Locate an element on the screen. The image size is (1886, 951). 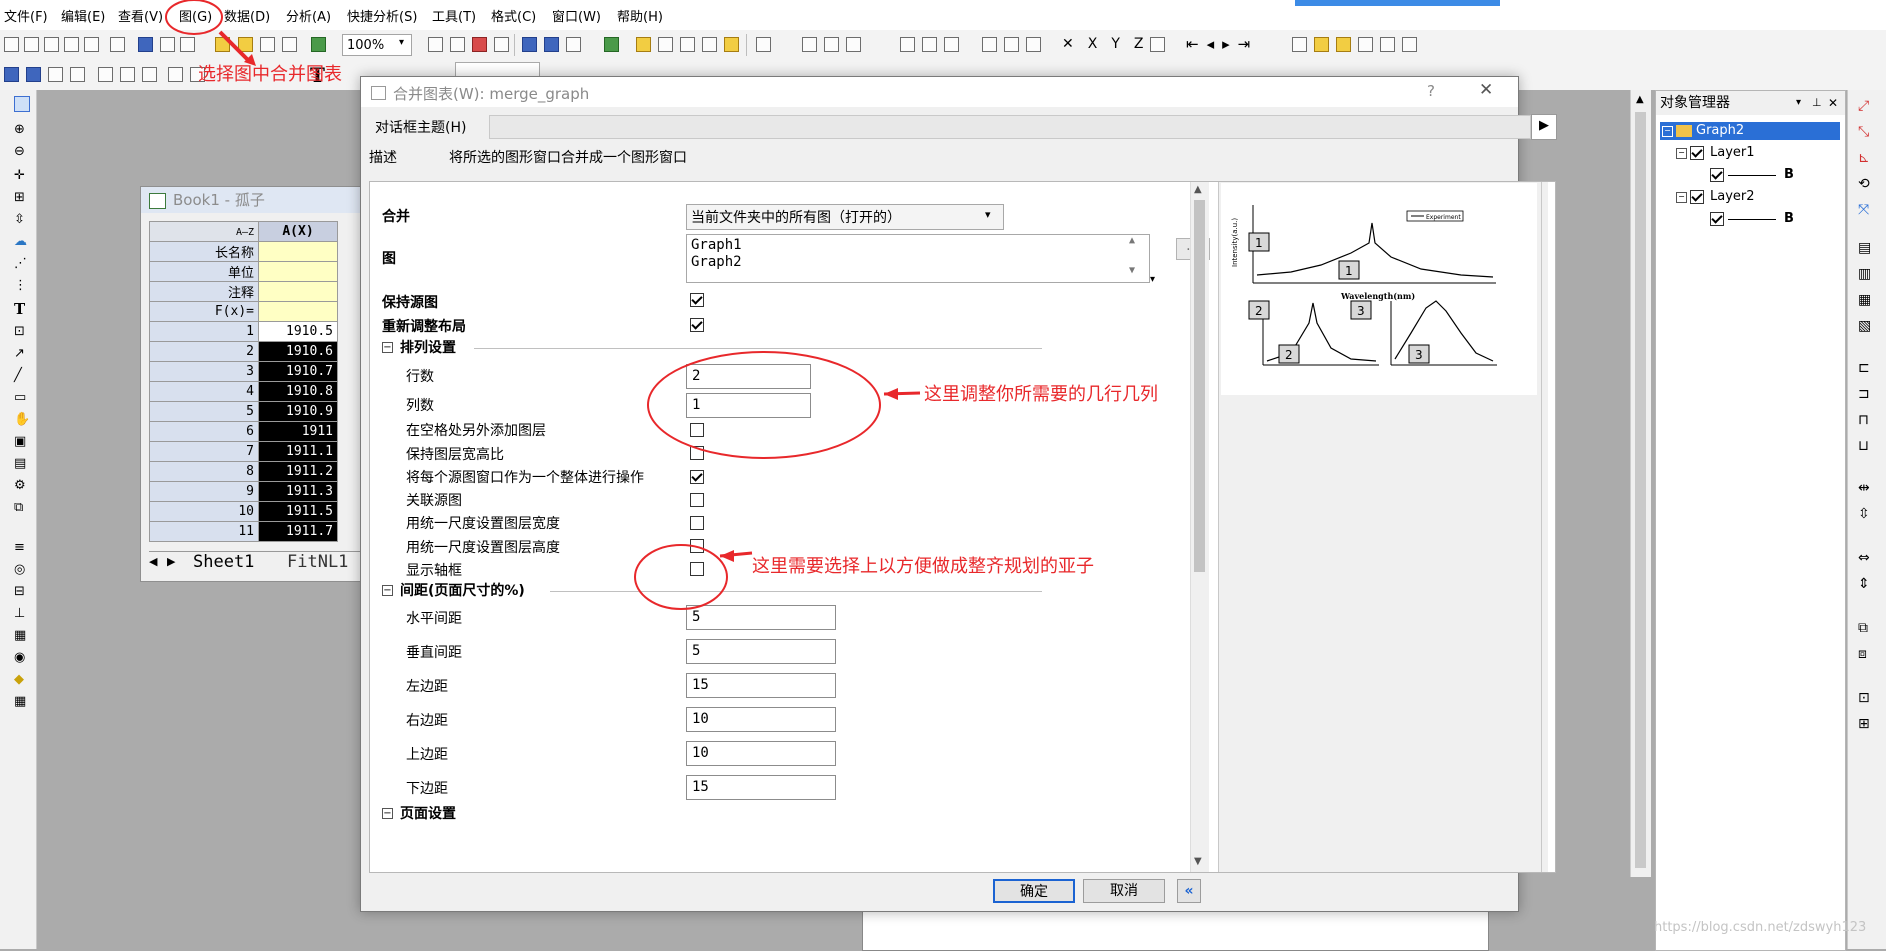
watermark: https://blog.csdn.net/zdswyh123 is located at coordinates (1760, 927).